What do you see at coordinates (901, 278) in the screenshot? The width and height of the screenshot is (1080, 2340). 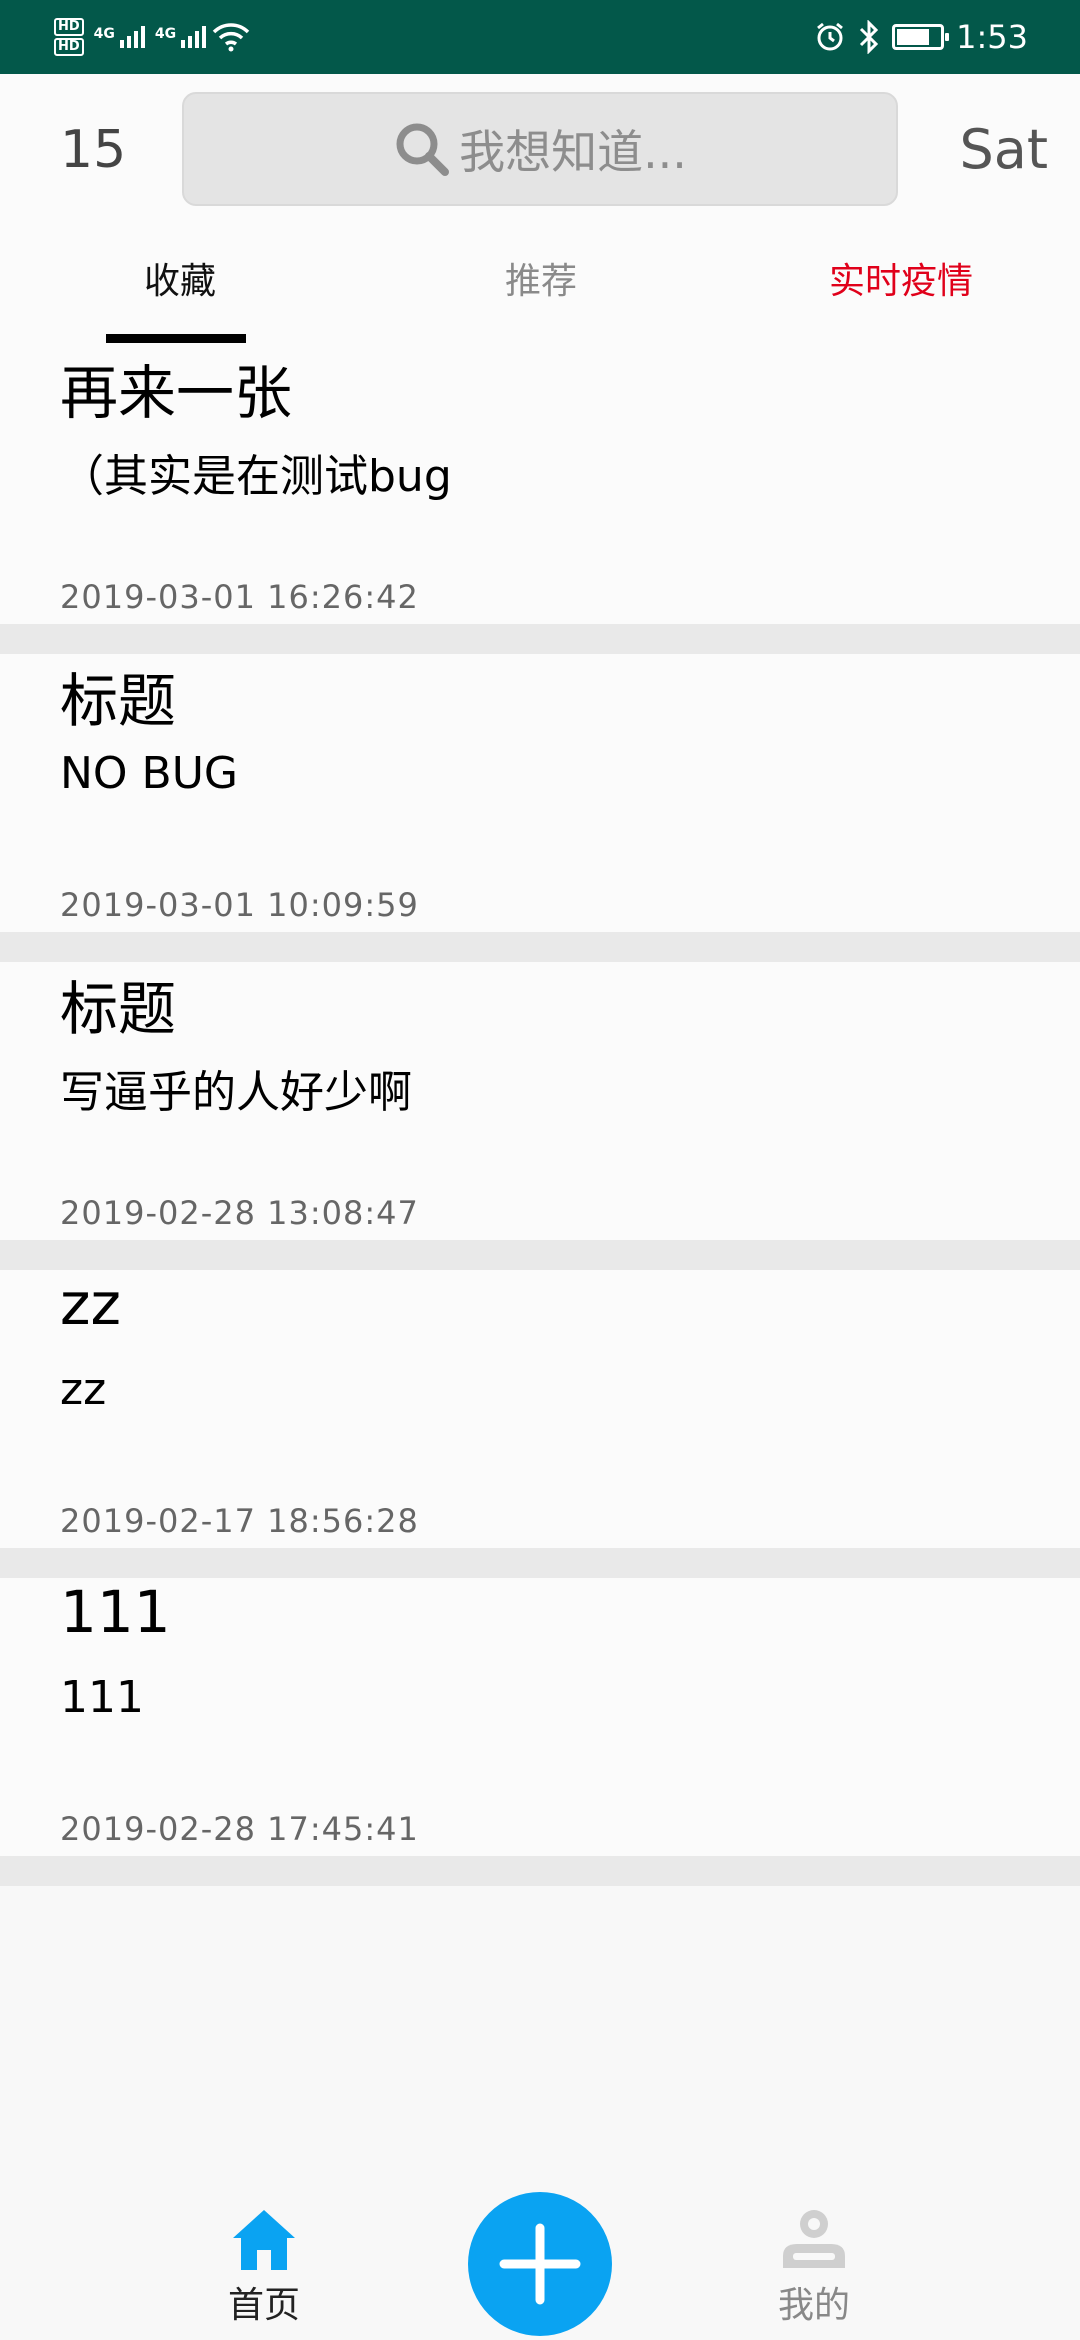 I see `tab-epidemic: 实时疫情` at bounding box center [901, 278].